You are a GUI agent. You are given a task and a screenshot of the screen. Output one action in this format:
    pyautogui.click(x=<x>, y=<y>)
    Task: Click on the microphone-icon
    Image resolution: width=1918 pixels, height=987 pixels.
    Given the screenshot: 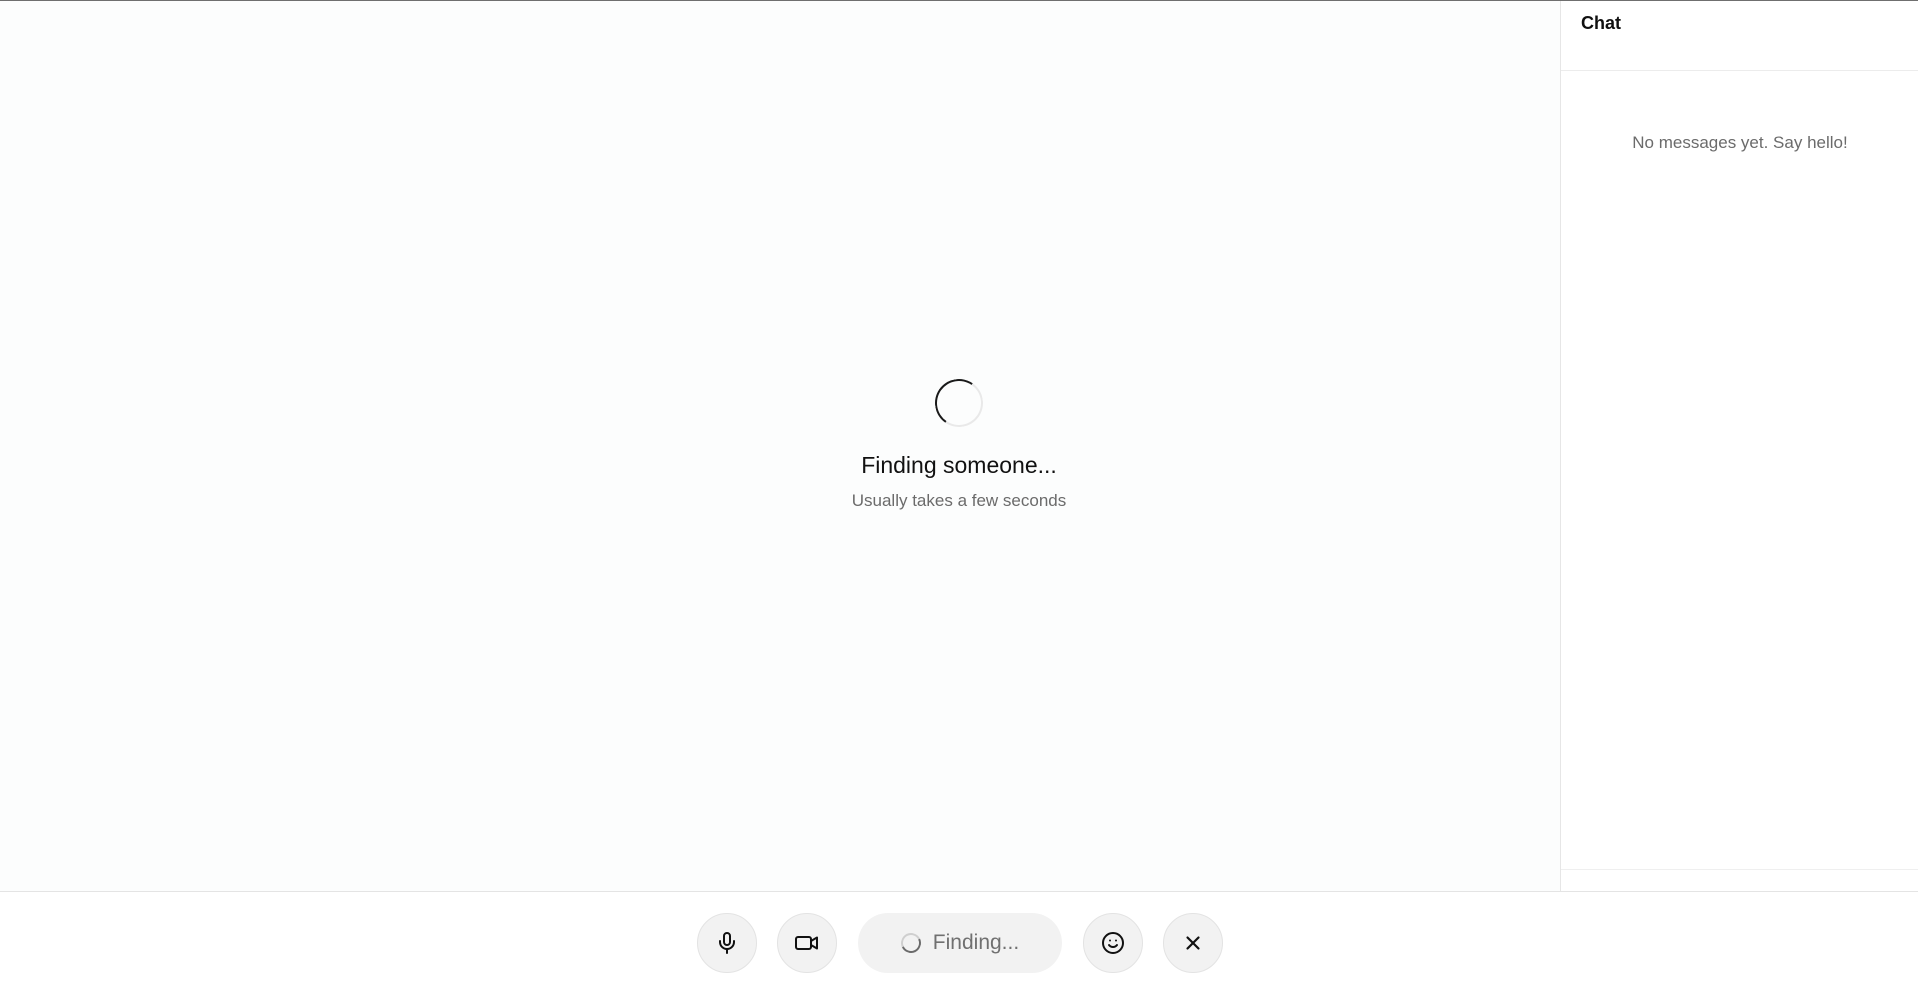 What is the action you would take?
    pyautogui.click(x=727, y=943)
    